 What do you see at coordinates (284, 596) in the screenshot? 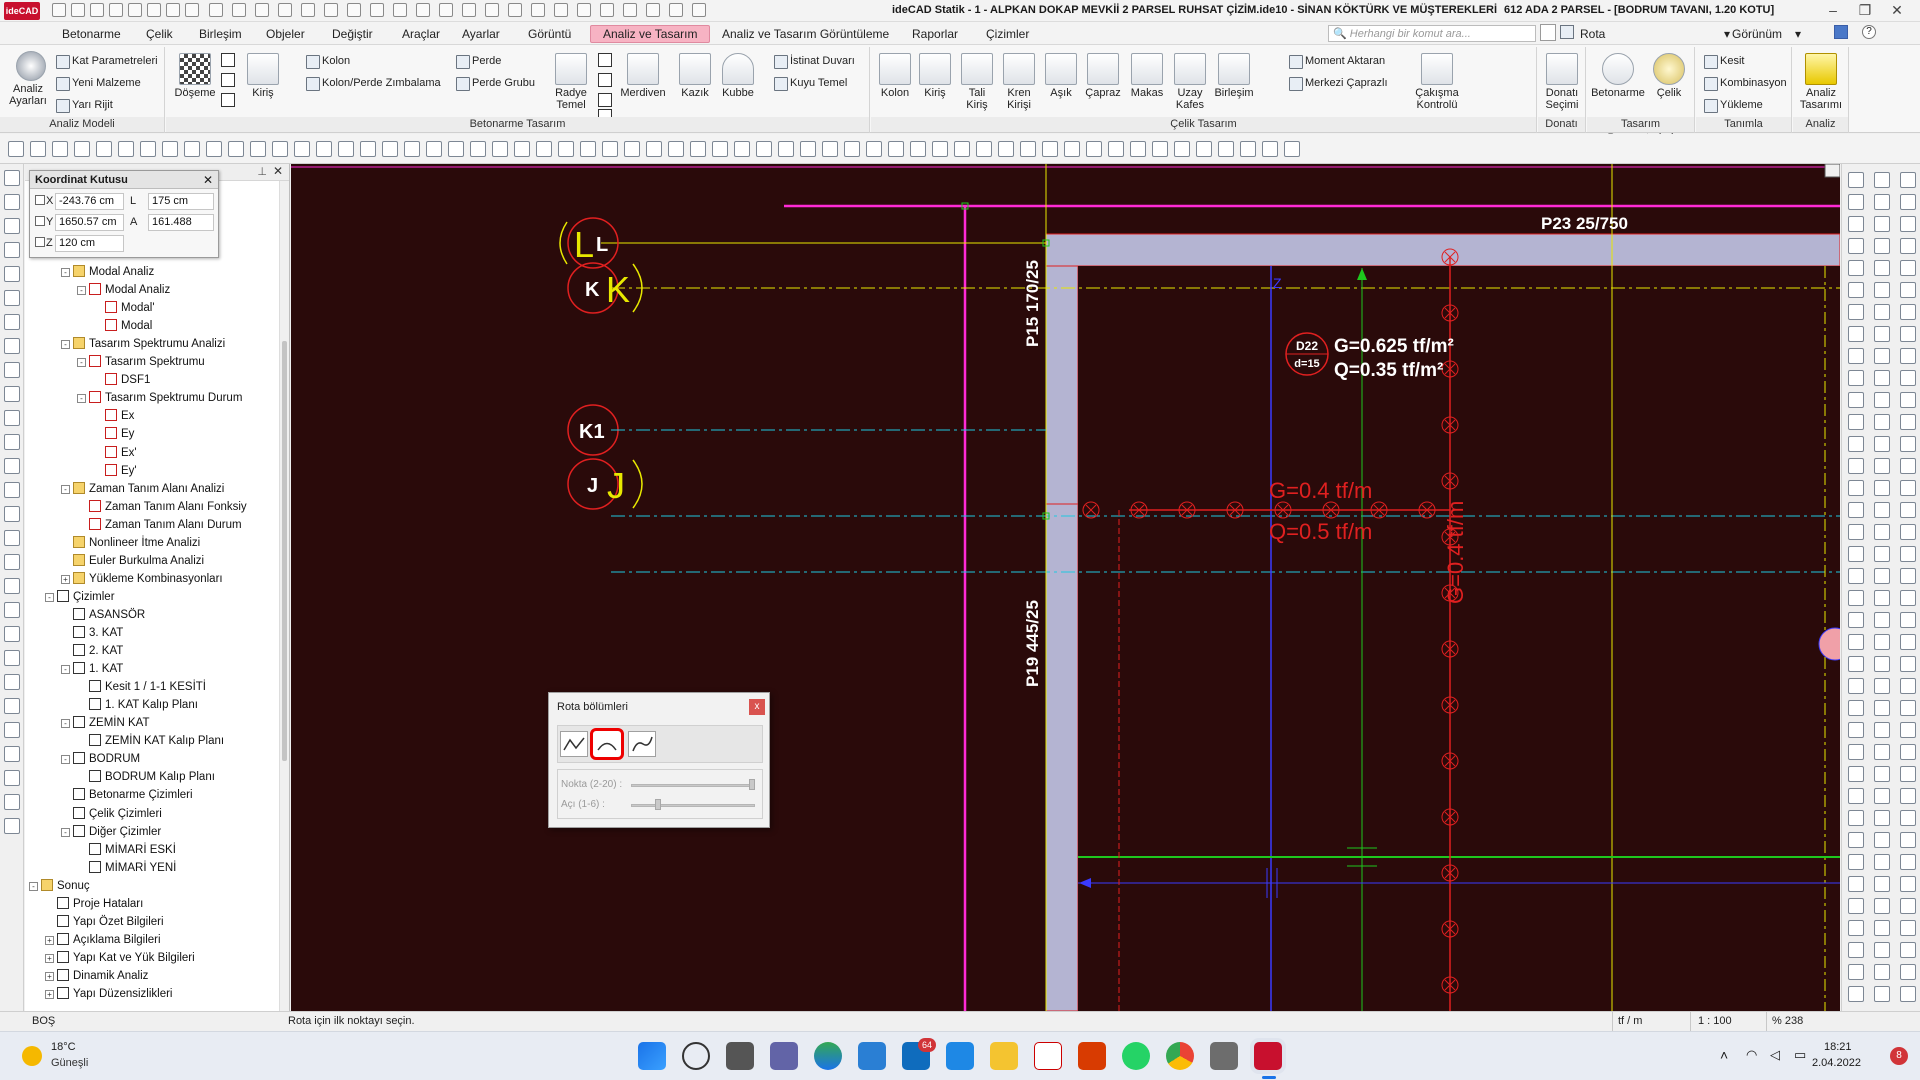
I see `tree-scrollbar` at bounding box center [284, 596].